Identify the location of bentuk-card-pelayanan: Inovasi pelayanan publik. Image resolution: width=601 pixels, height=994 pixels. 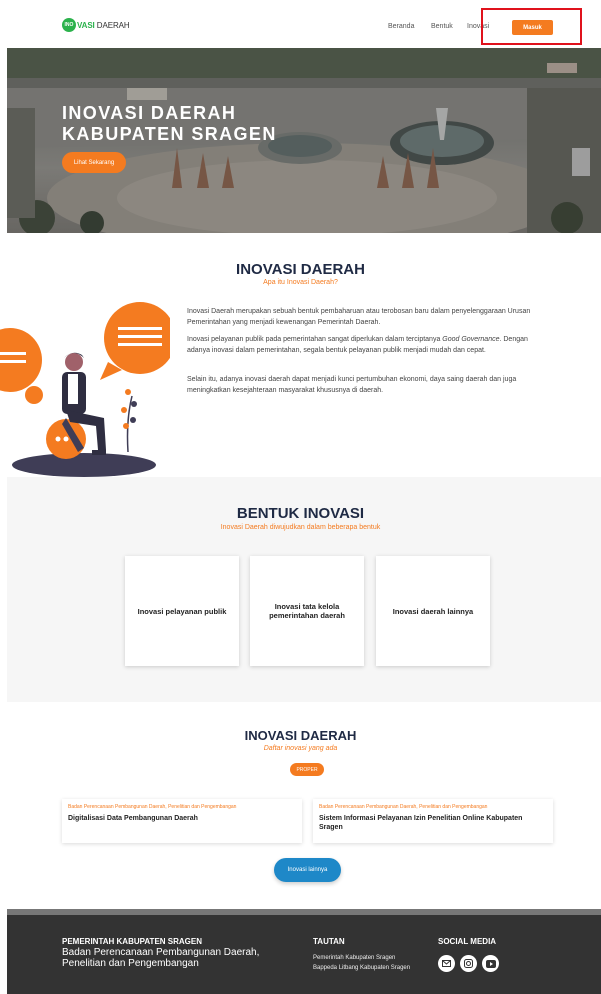
(182, 611).